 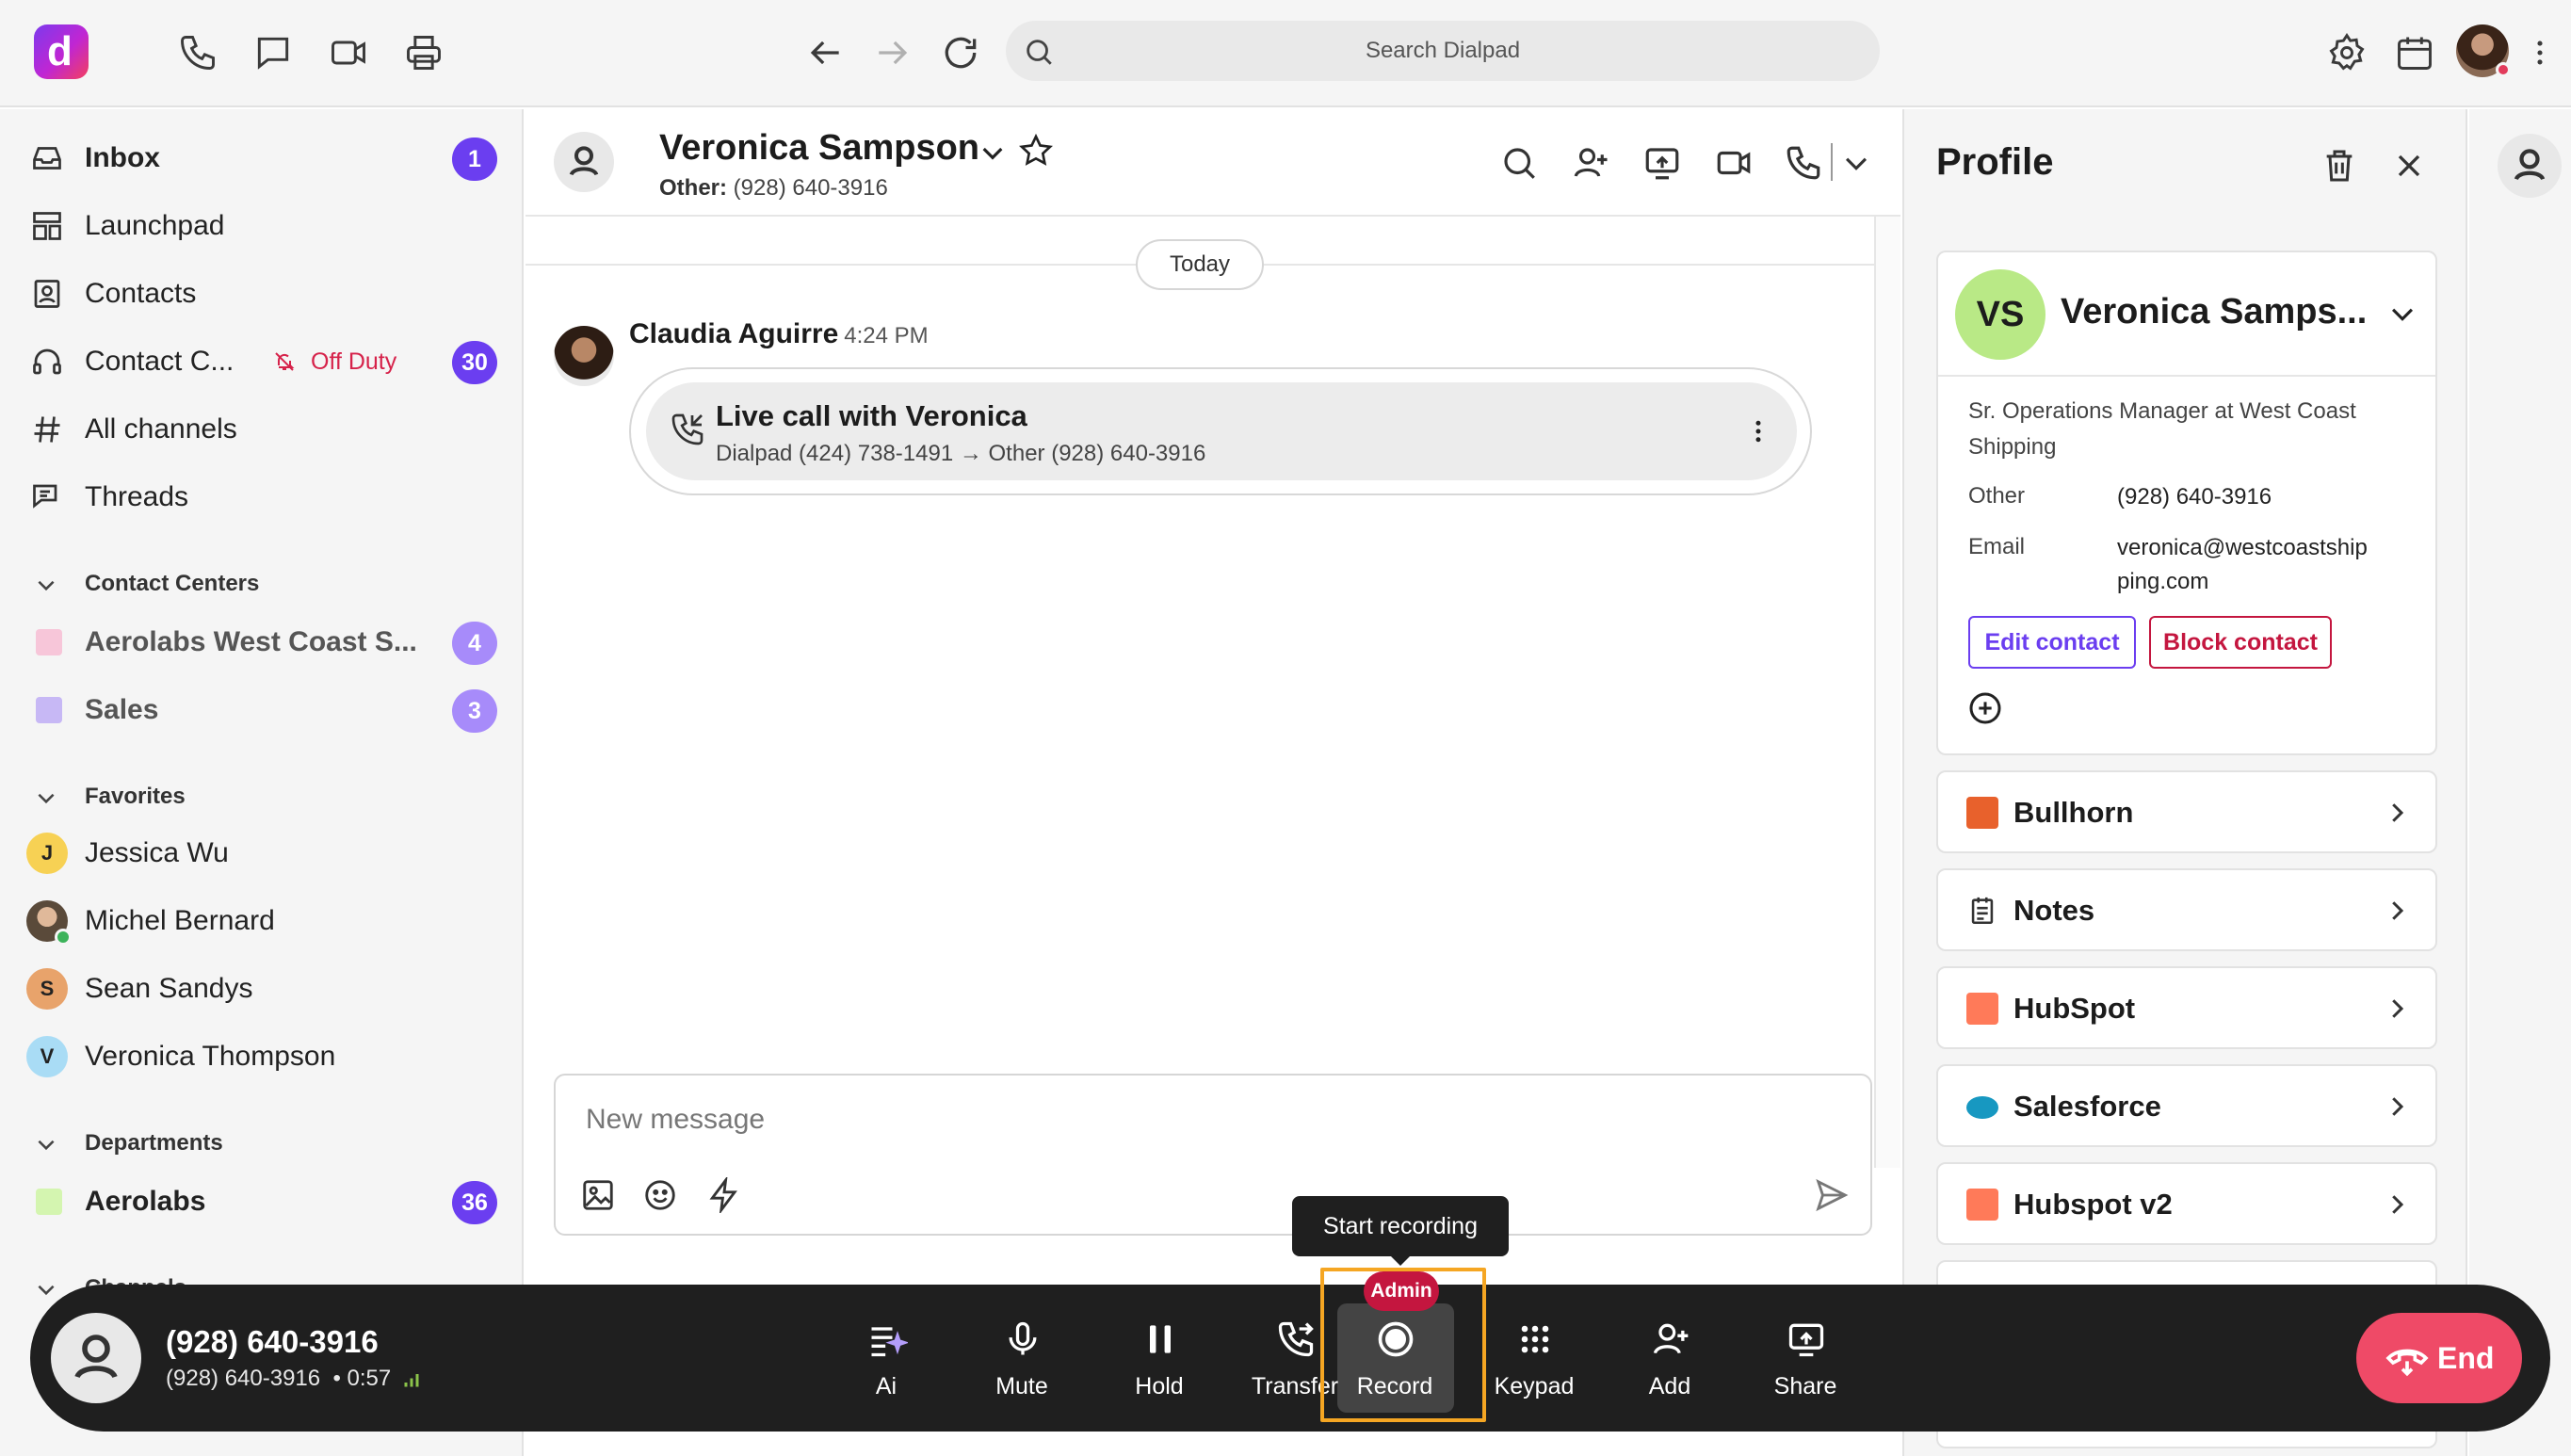 What do you see at coordinates (960, 52) in the screenshot?
I see `refresh-icon` at bounding box center [960, 52].